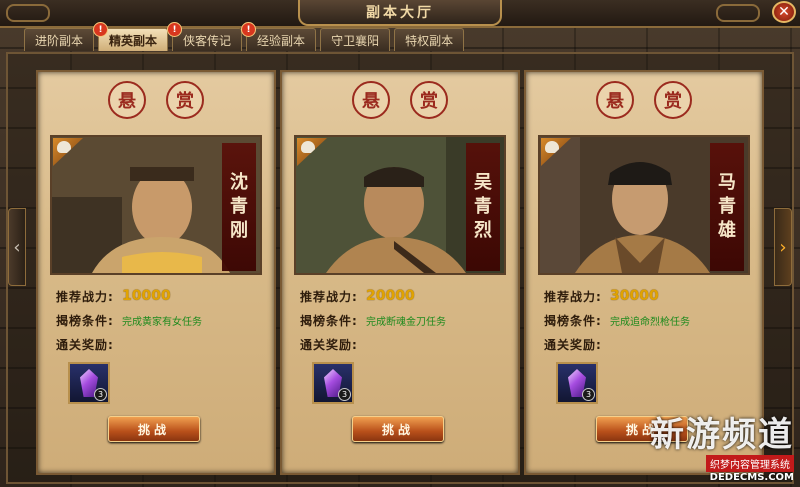  What do you see at coordinates (483, 230) in the screenshot?
I see `boss-name-char: 烈` at bounding box center [483, 230].